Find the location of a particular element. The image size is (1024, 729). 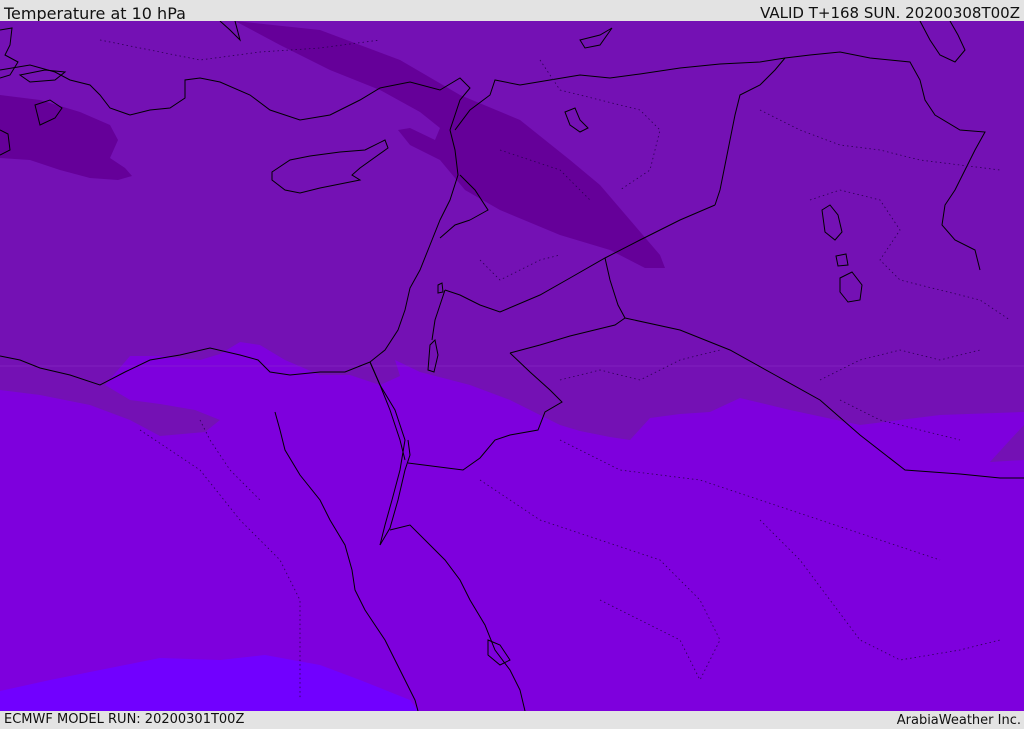

model-run-label: ECMWF MODEL RUN: 20200301T00Z is located at coordinates (124, 719).